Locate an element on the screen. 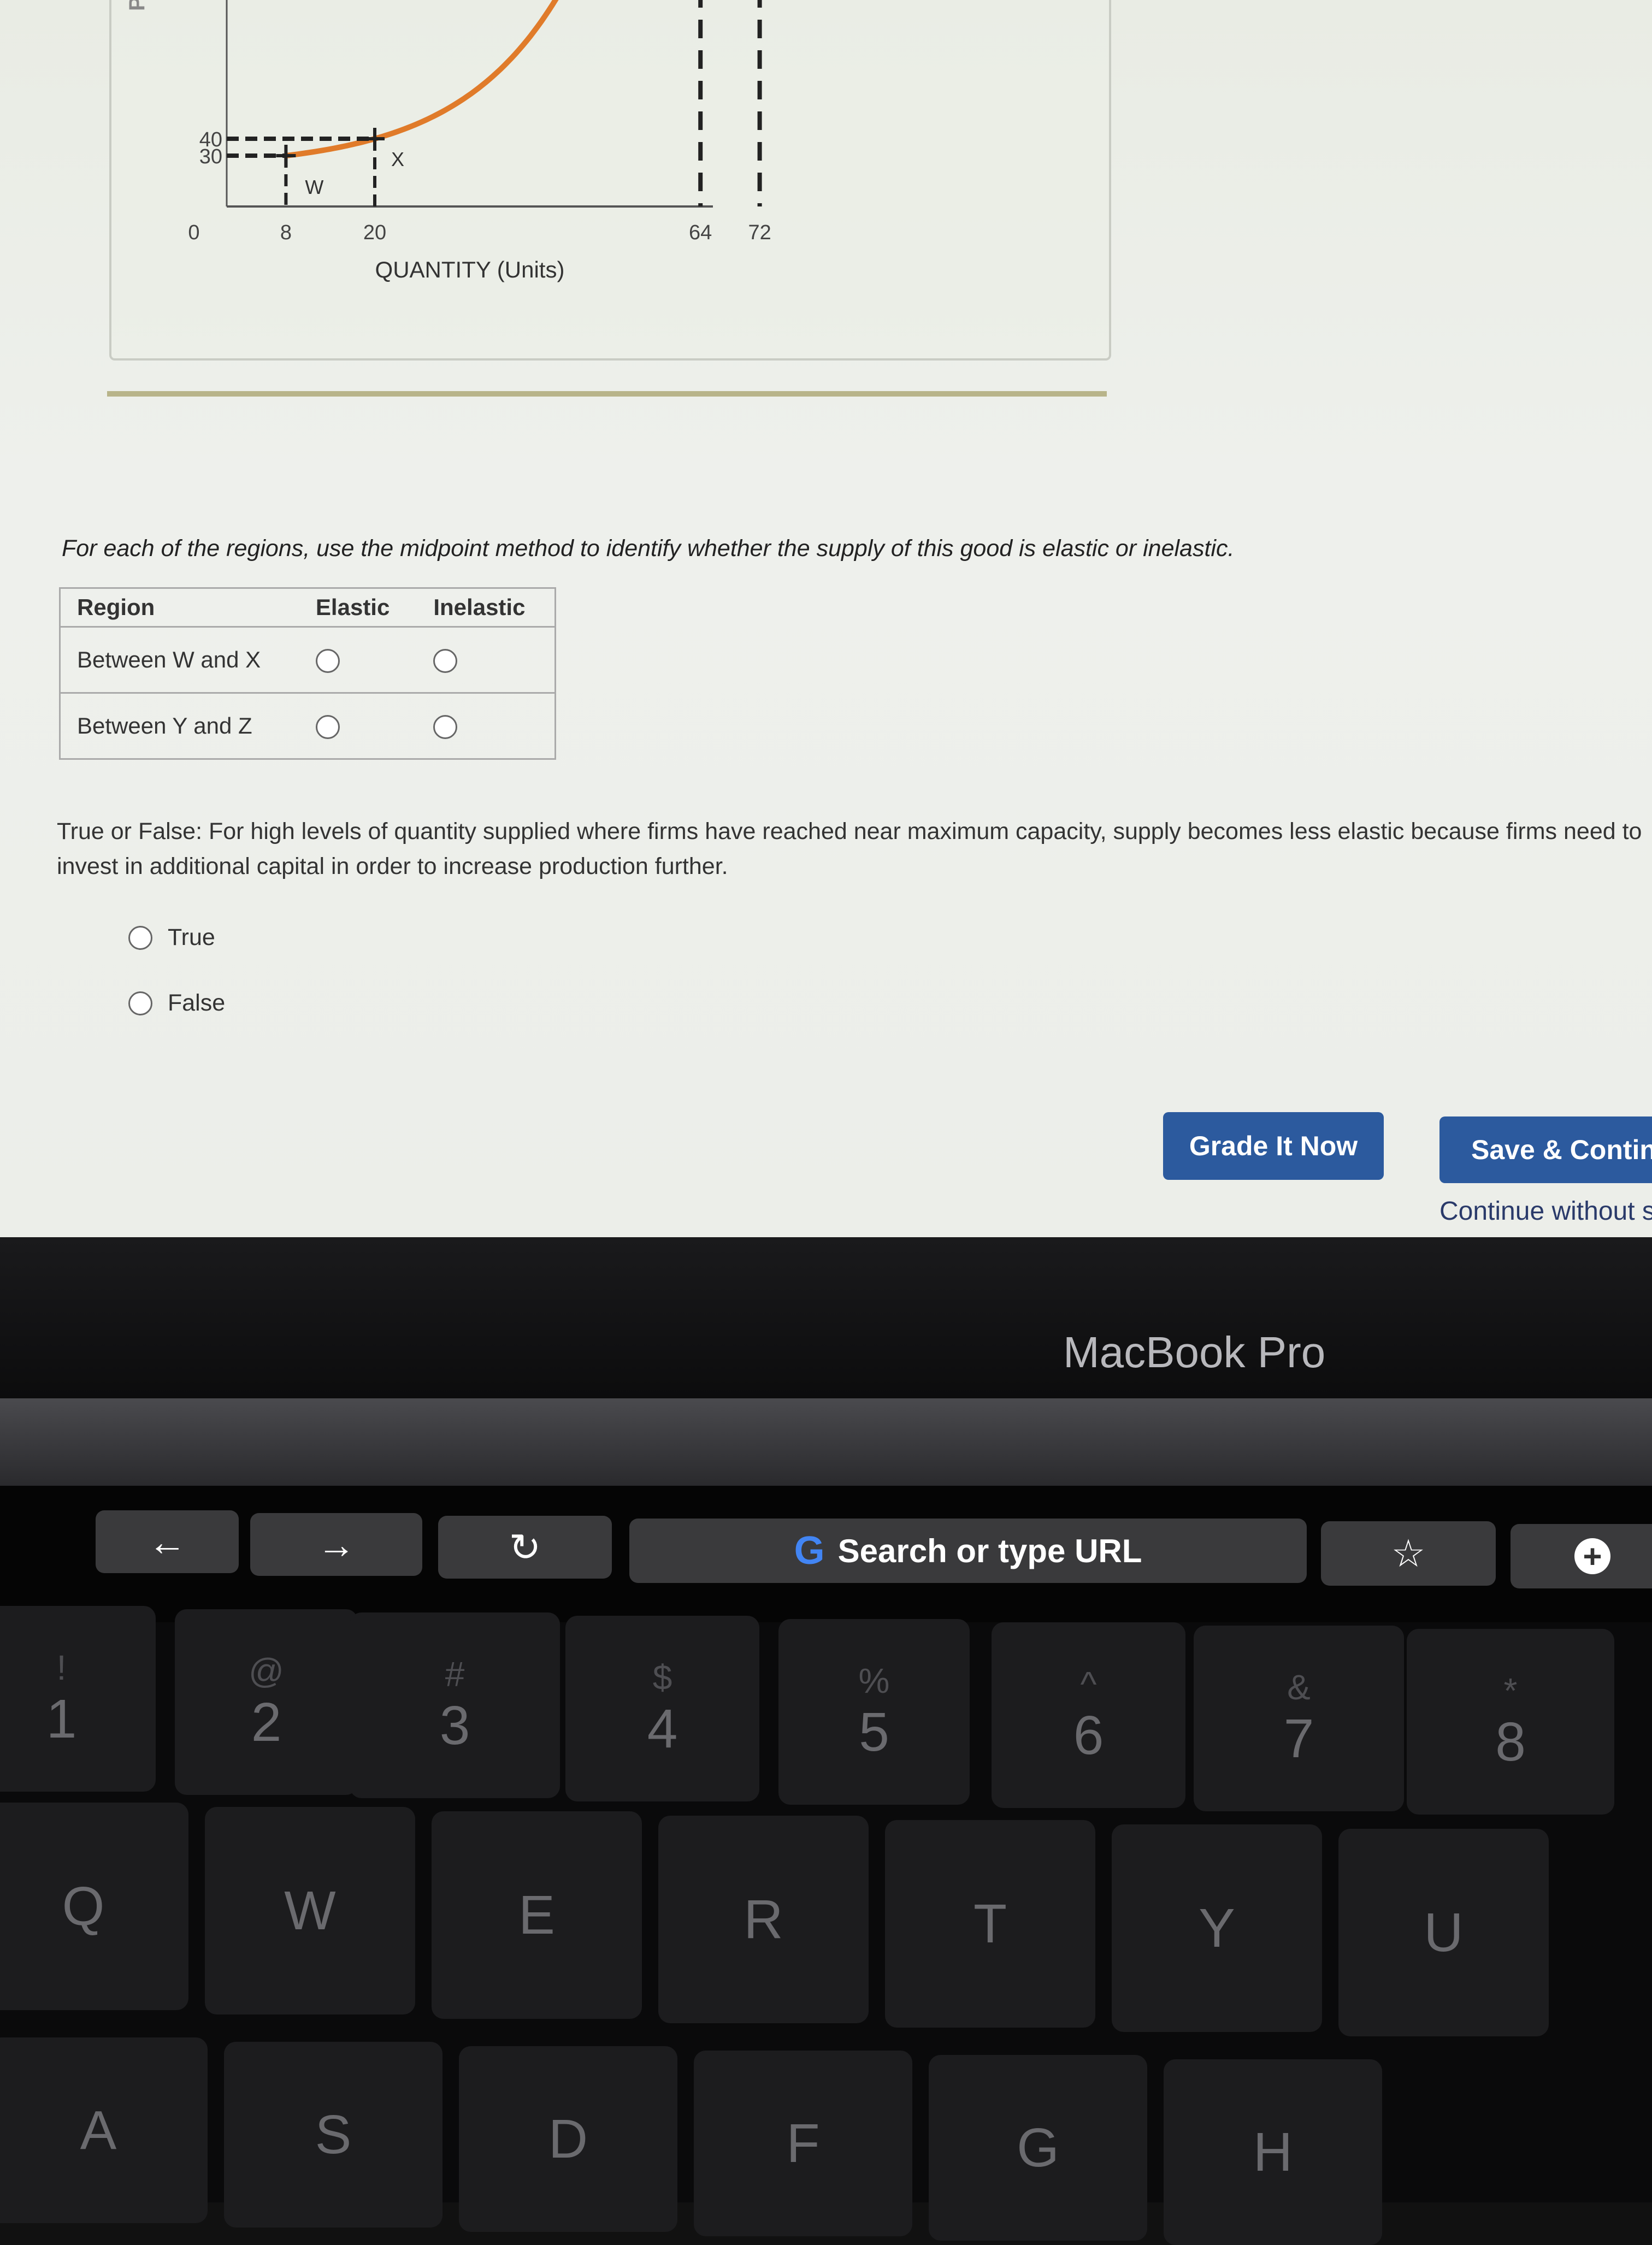 Image resolution: width=1652 pixels, height=2245 pixels. radio-yz-elastic is located at coordinates (327, 728).